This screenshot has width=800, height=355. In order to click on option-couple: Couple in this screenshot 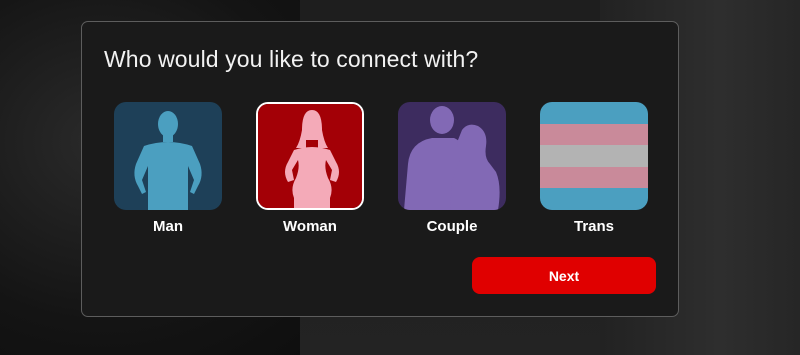, I will do `click(452, 172)`.